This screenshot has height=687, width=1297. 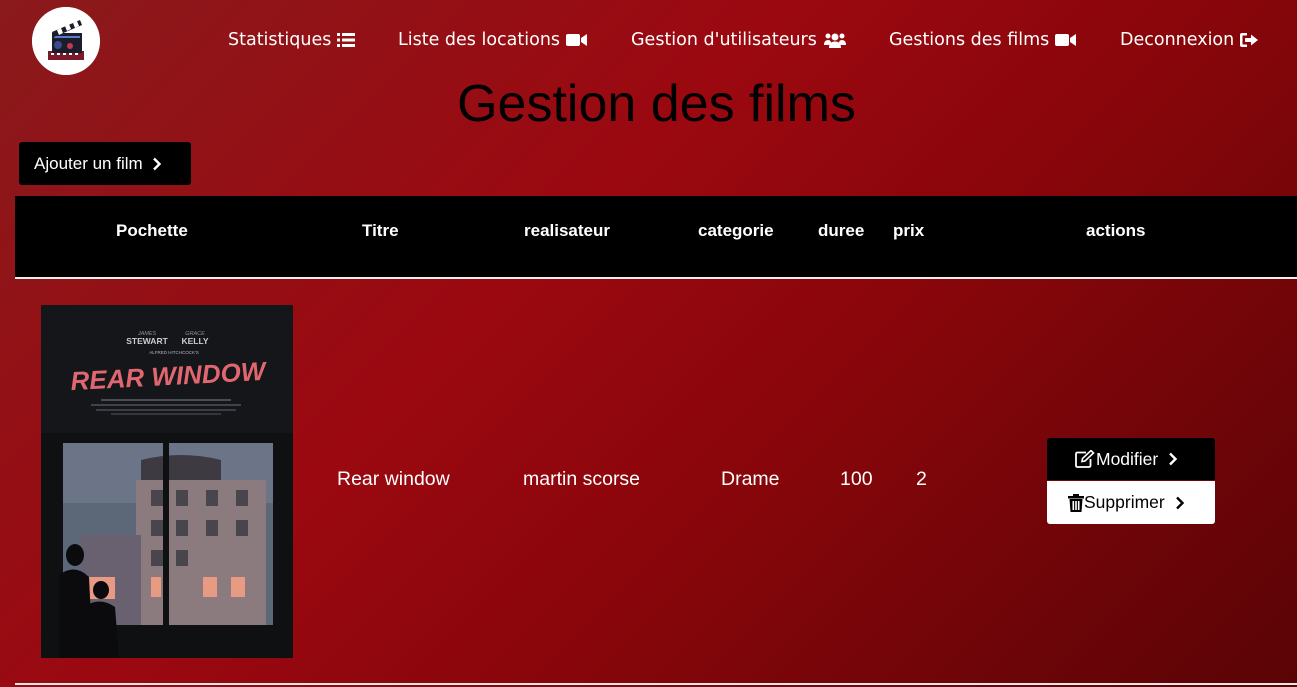 I want to click on modify-button-label: Modifier, so click(x=1127, y=458).